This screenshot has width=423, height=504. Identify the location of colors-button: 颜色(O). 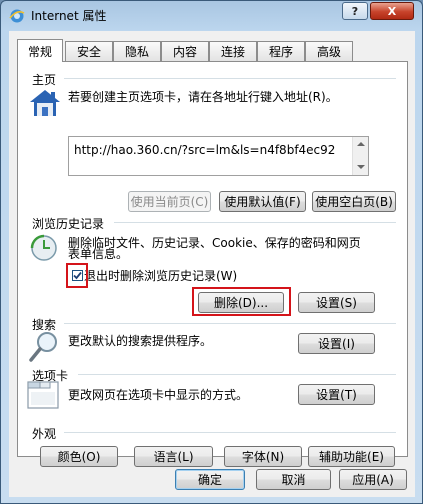
(79, 456).